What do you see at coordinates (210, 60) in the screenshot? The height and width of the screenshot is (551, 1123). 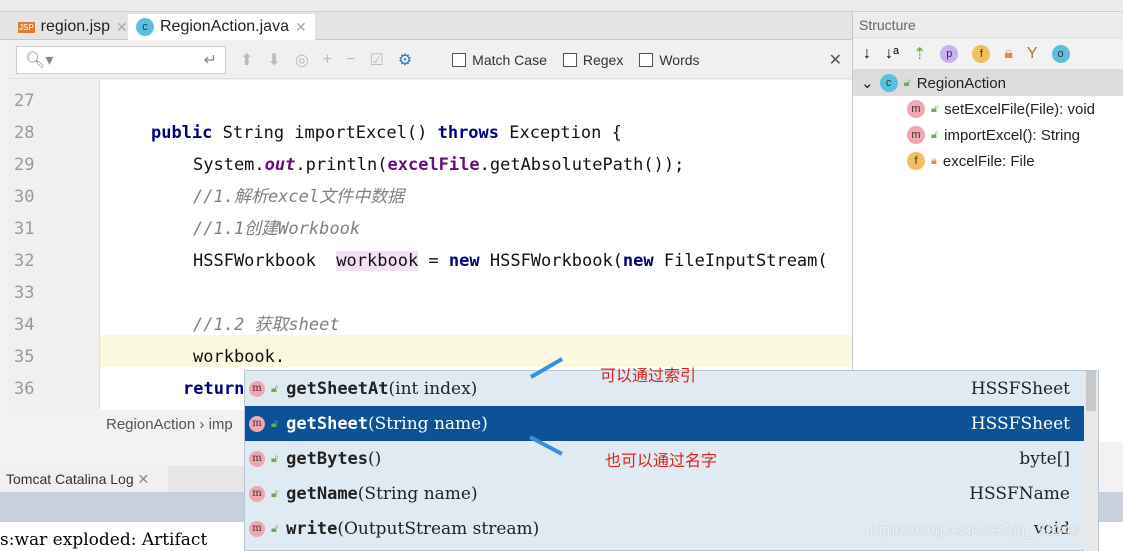 I see `enter-icon: ↵` at bounding box center [210, 60].